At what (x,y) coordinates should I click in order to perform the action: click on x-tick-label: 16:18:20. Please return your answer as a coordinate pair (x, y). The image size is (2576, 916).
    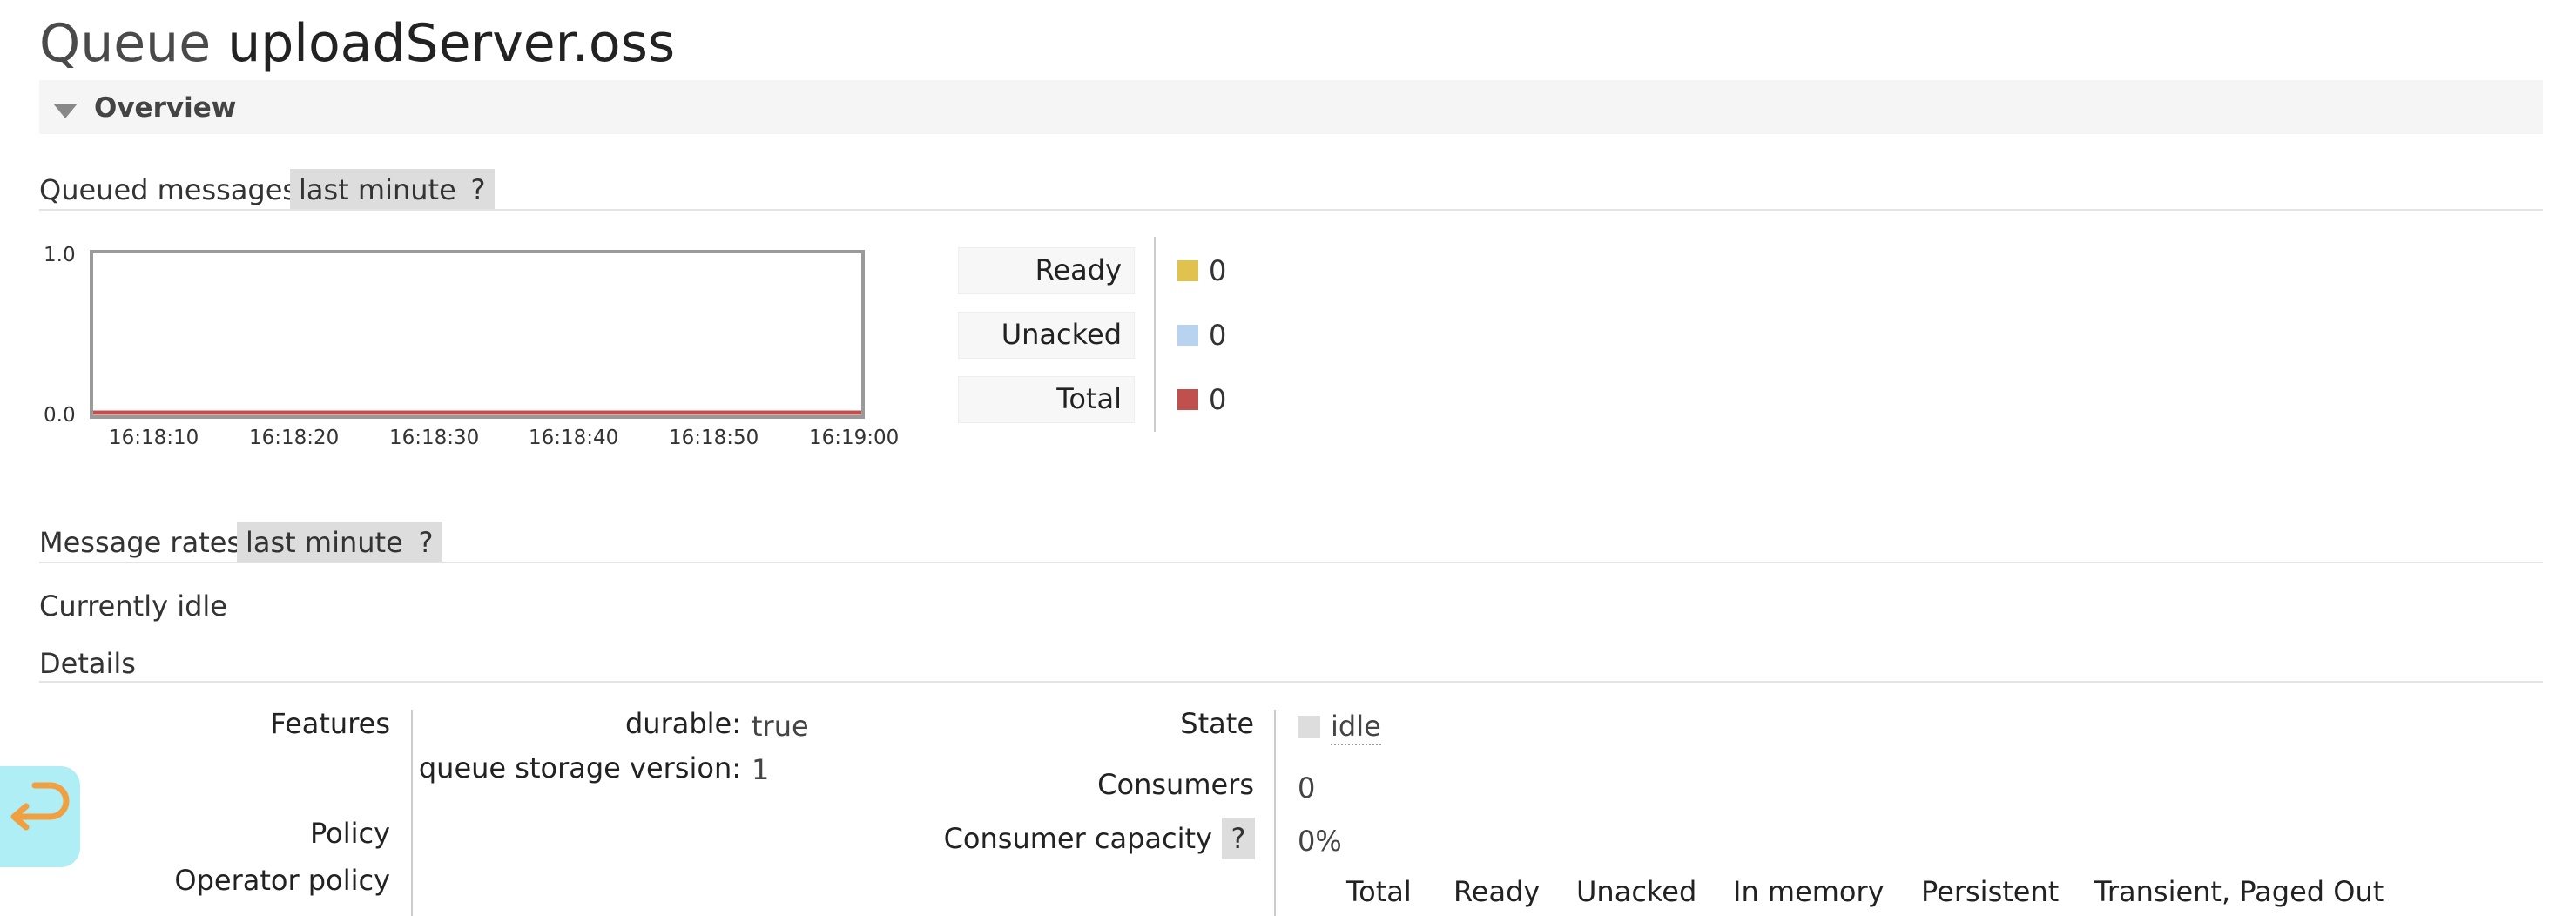
    Looking at the image, I should click on (295, 438).